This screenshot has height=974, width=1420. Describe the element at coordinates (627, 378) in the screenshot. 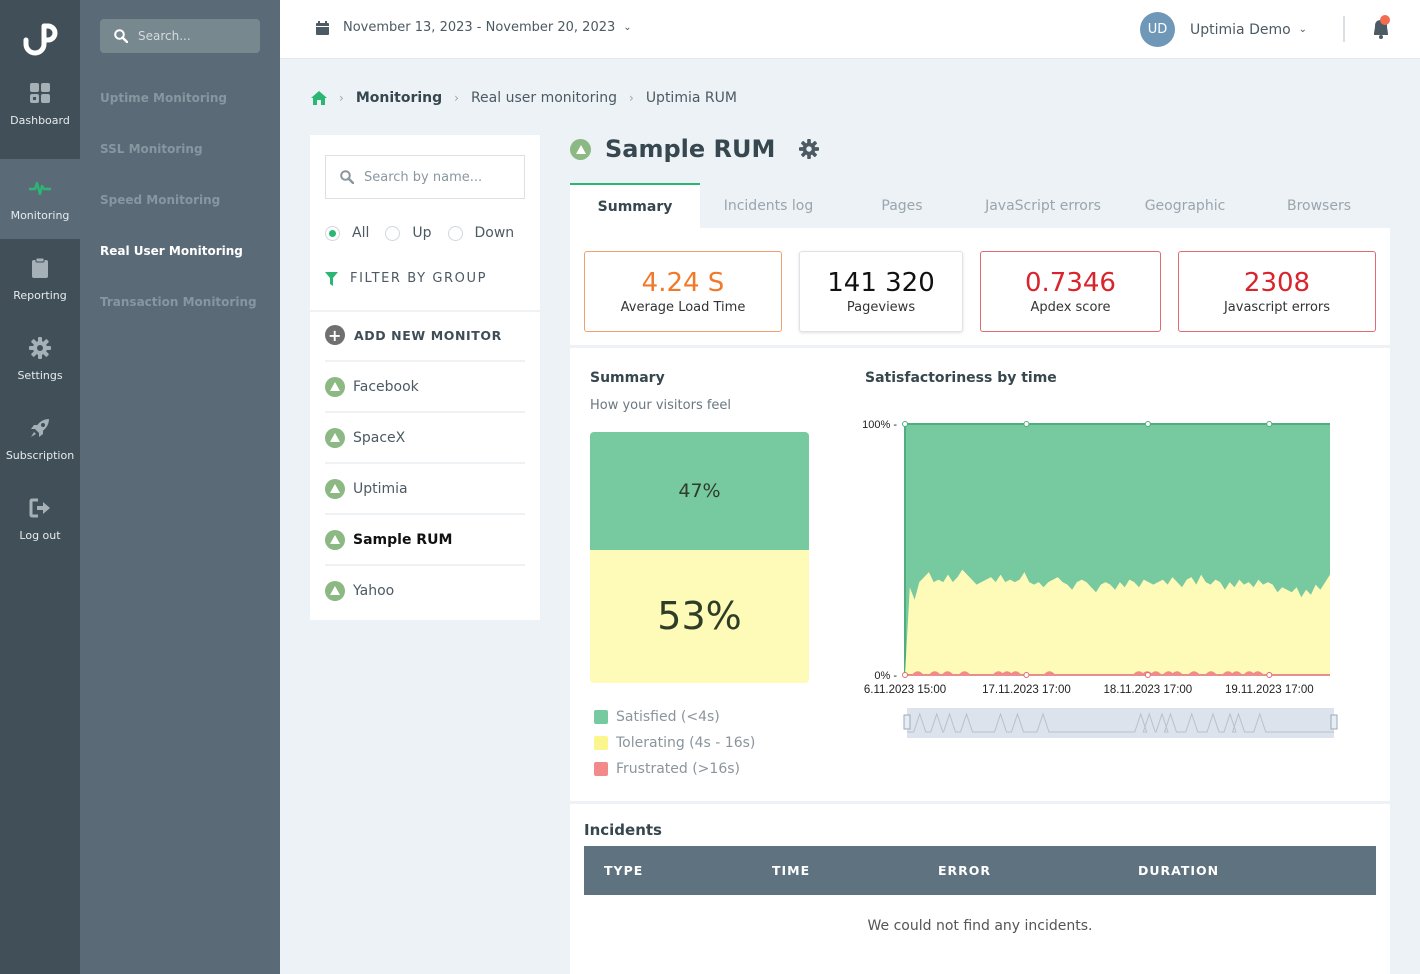

I see `summary-title: Summary` at that location.